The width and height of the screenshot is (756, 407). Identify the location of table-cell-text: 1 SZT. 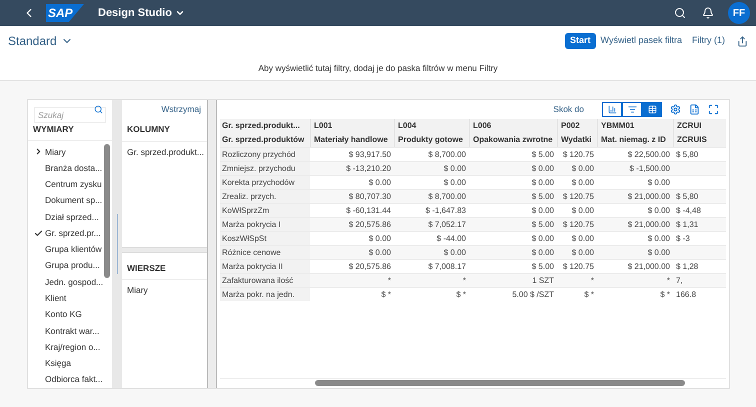
(543, 281).